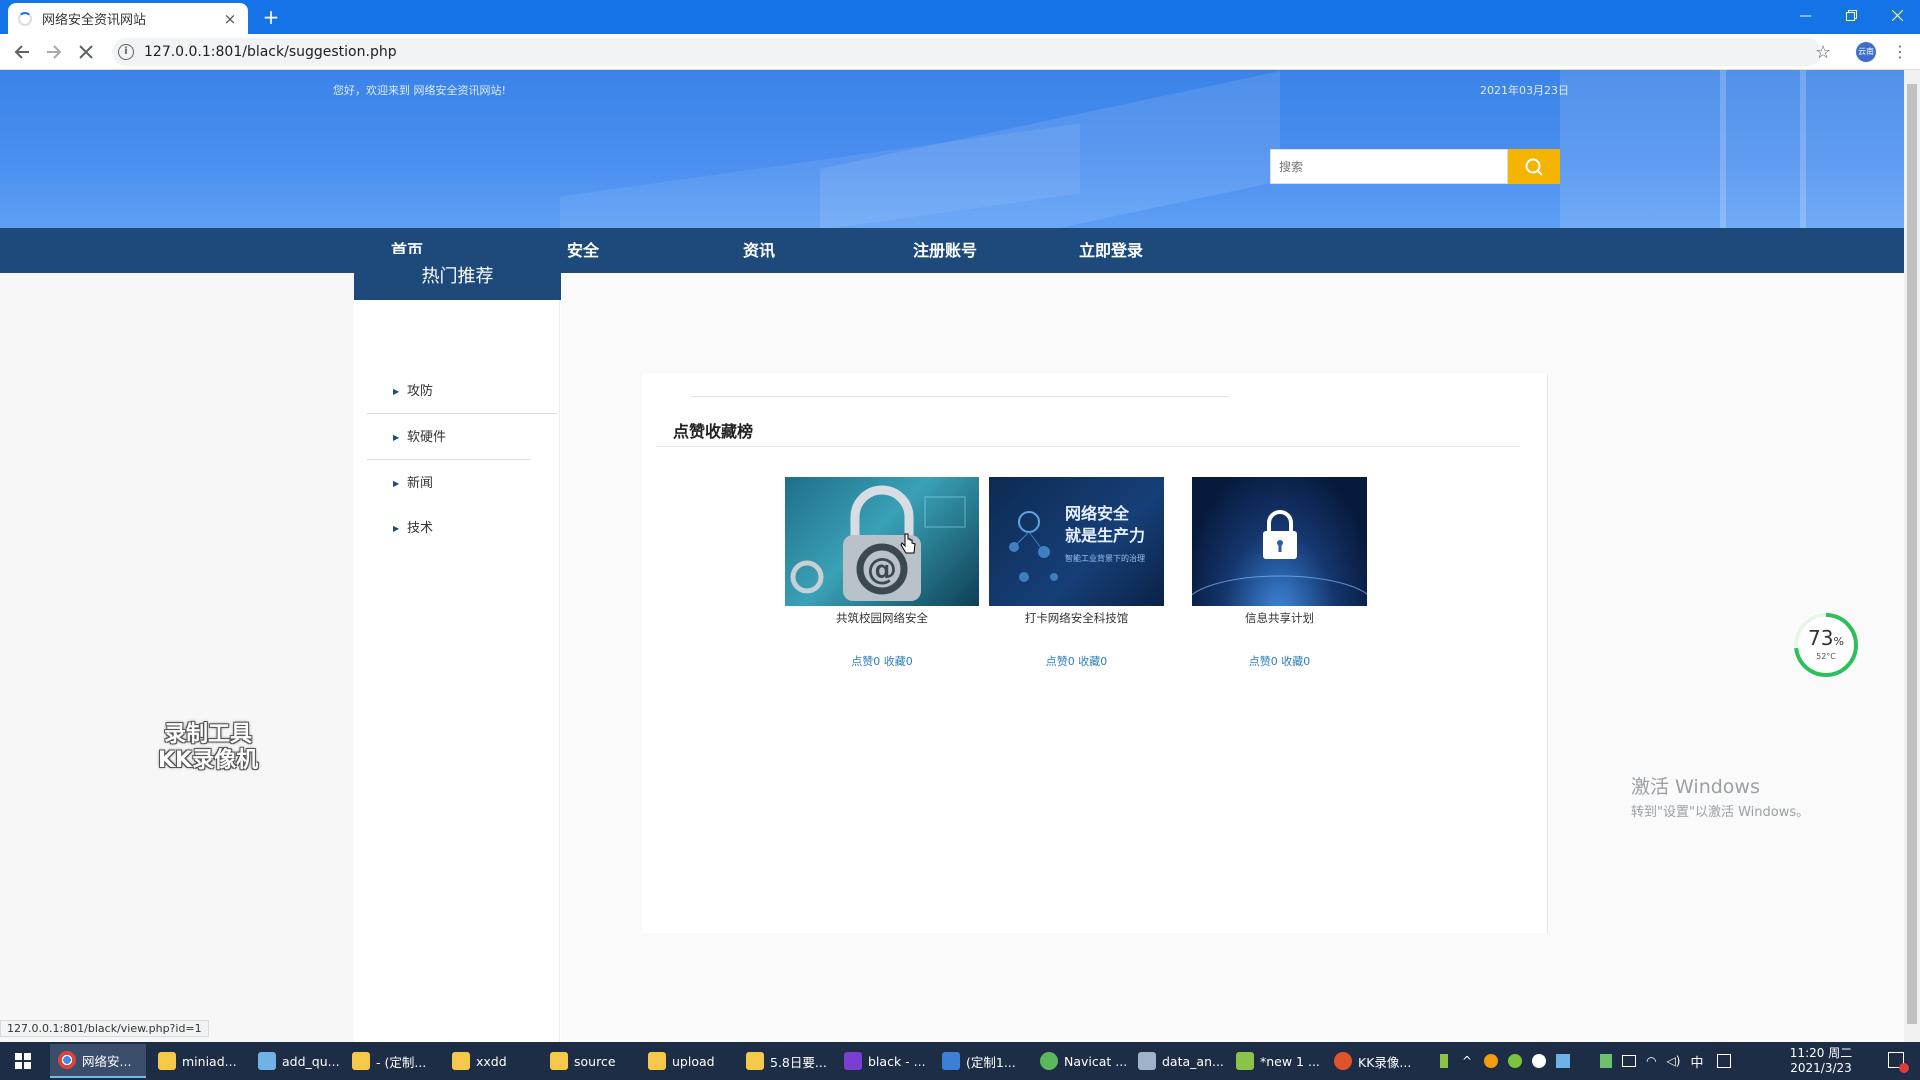  I want to click on nav-register: 注册账号, so click(945, 250).